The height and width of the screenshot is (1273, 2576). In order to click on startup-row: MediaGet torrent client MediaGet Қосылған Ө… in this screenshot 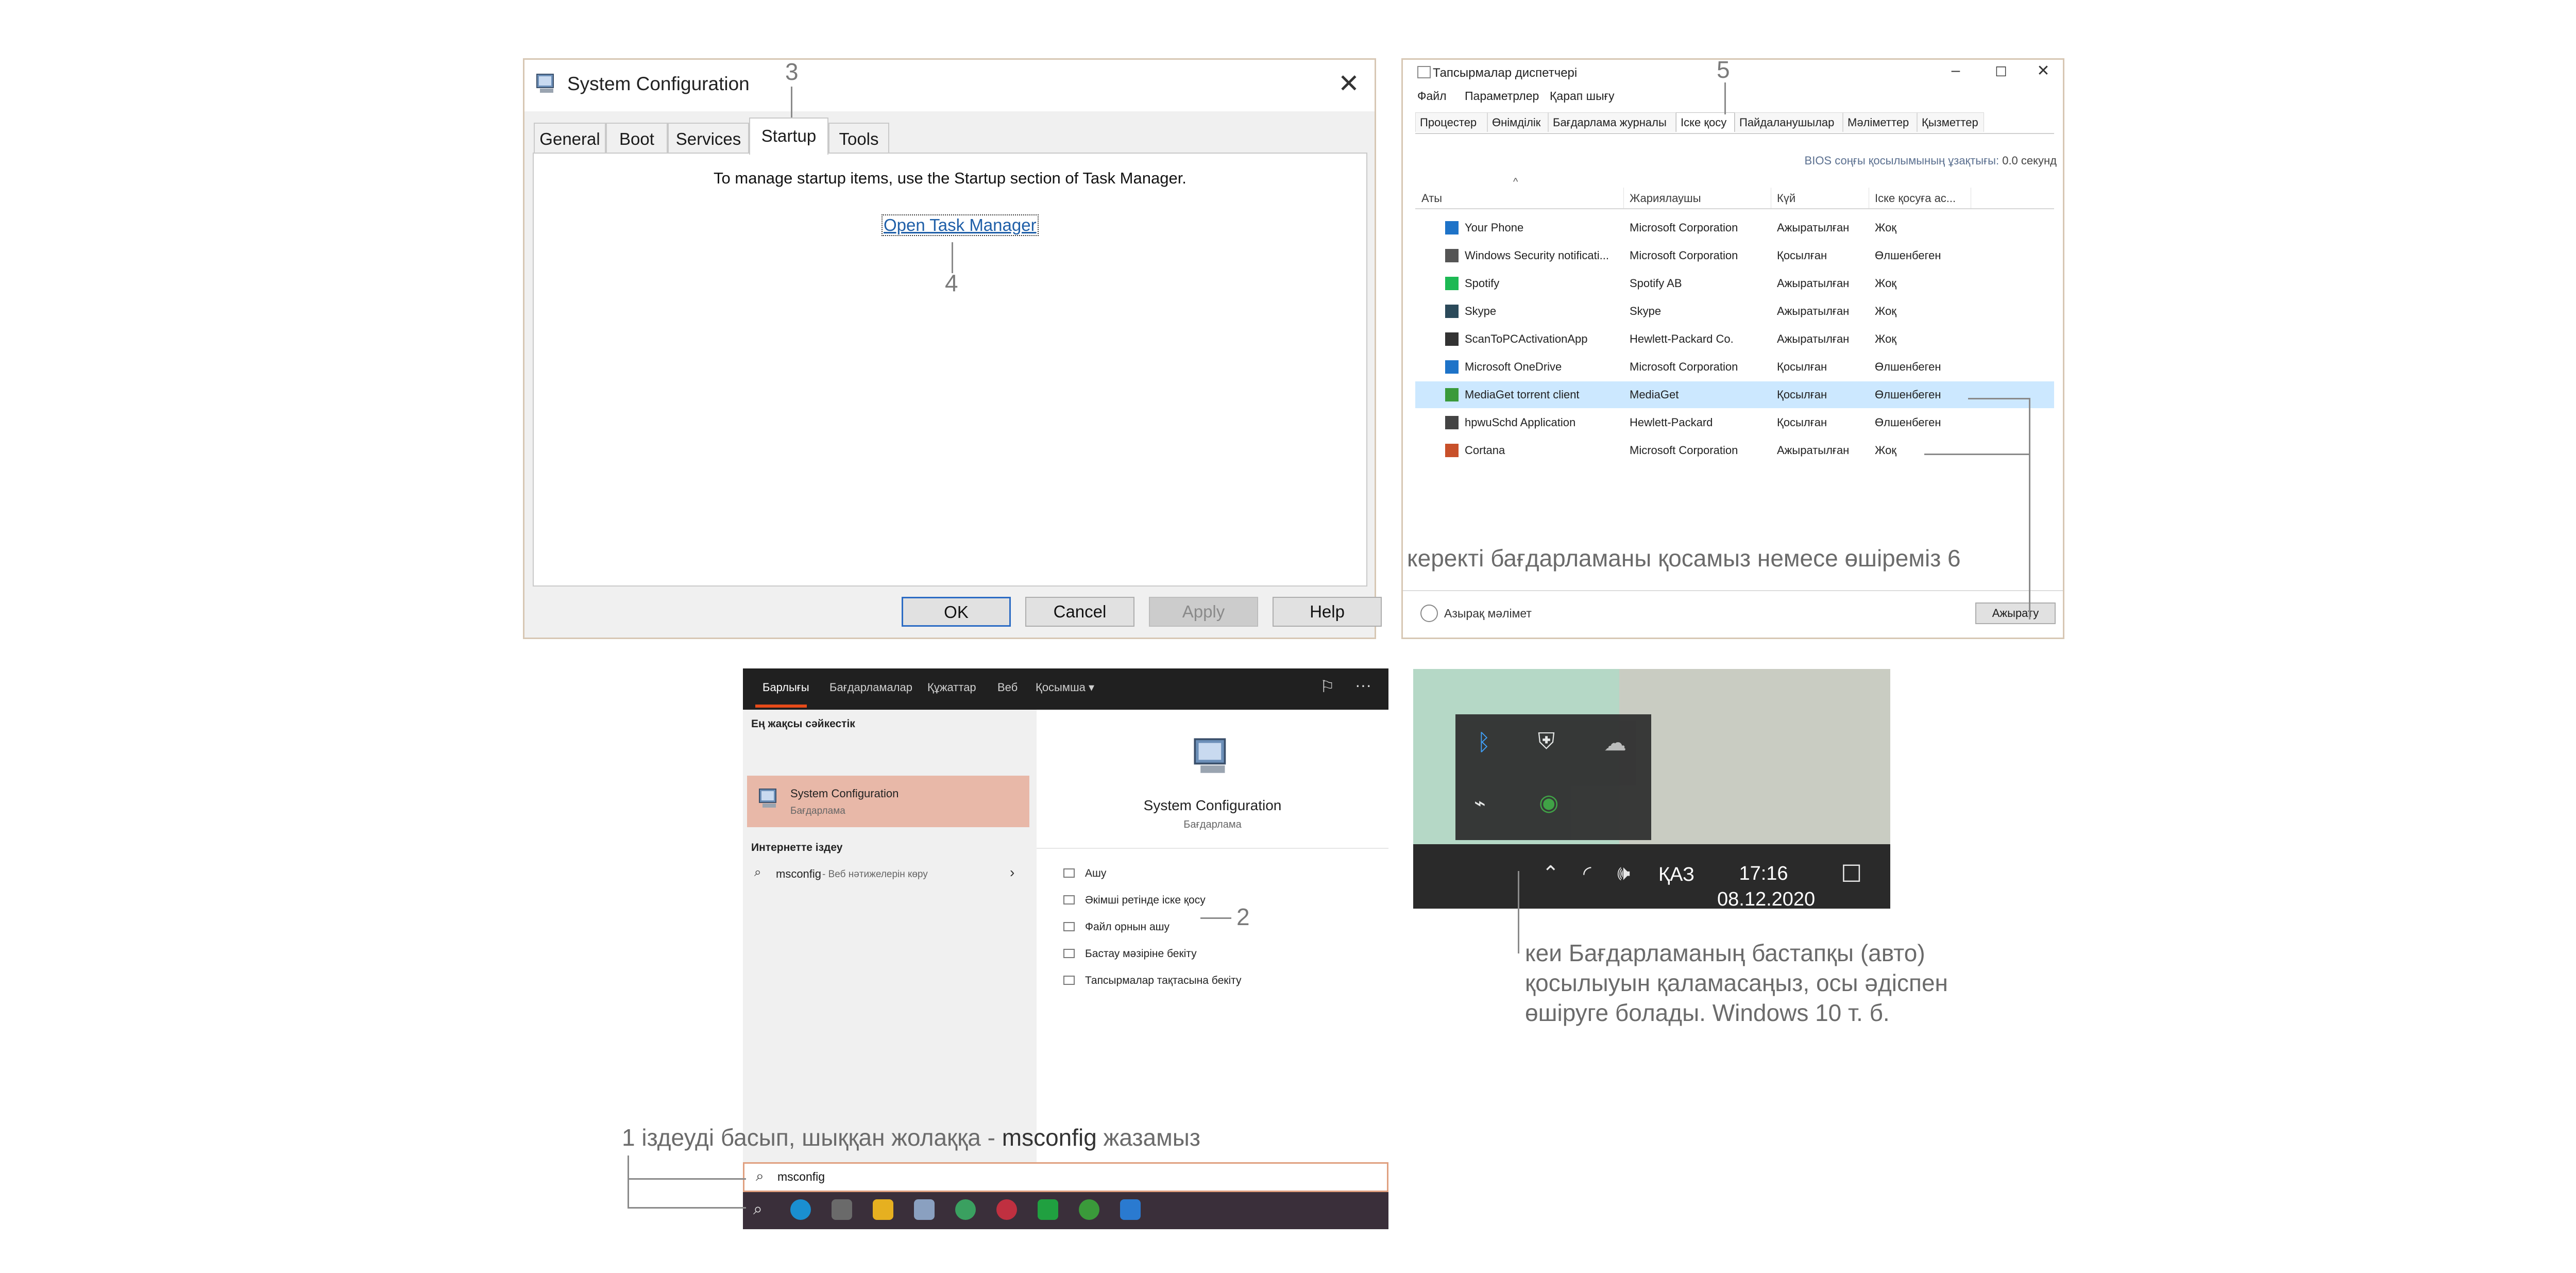, I will do `click(1735, 394)`.